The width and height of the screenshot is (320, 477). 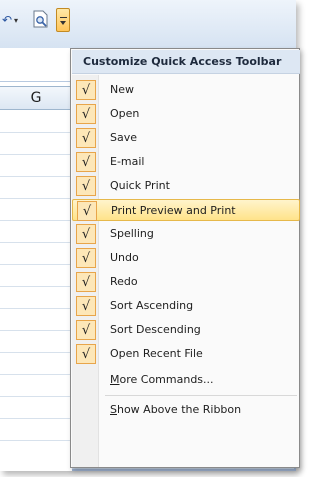 I want to click on menu-item-open: √ Open, so click(x=186, y=114).